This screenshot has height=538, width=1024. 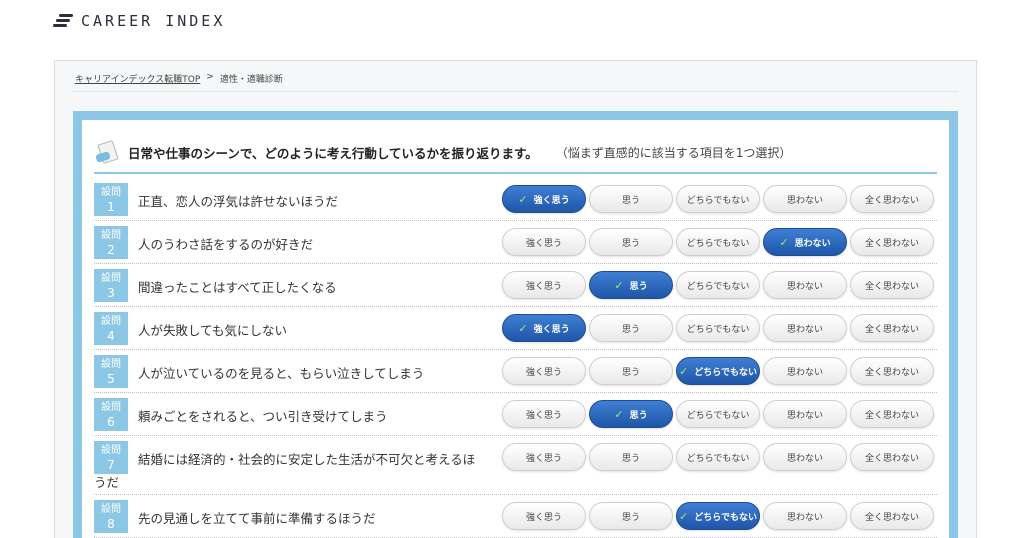 What do you see at coordinates (263, 416) in the screenshot?
I see `question-text: 頼みごとをされると、つい引き受けてしまう` at bounding box center [263, 416].